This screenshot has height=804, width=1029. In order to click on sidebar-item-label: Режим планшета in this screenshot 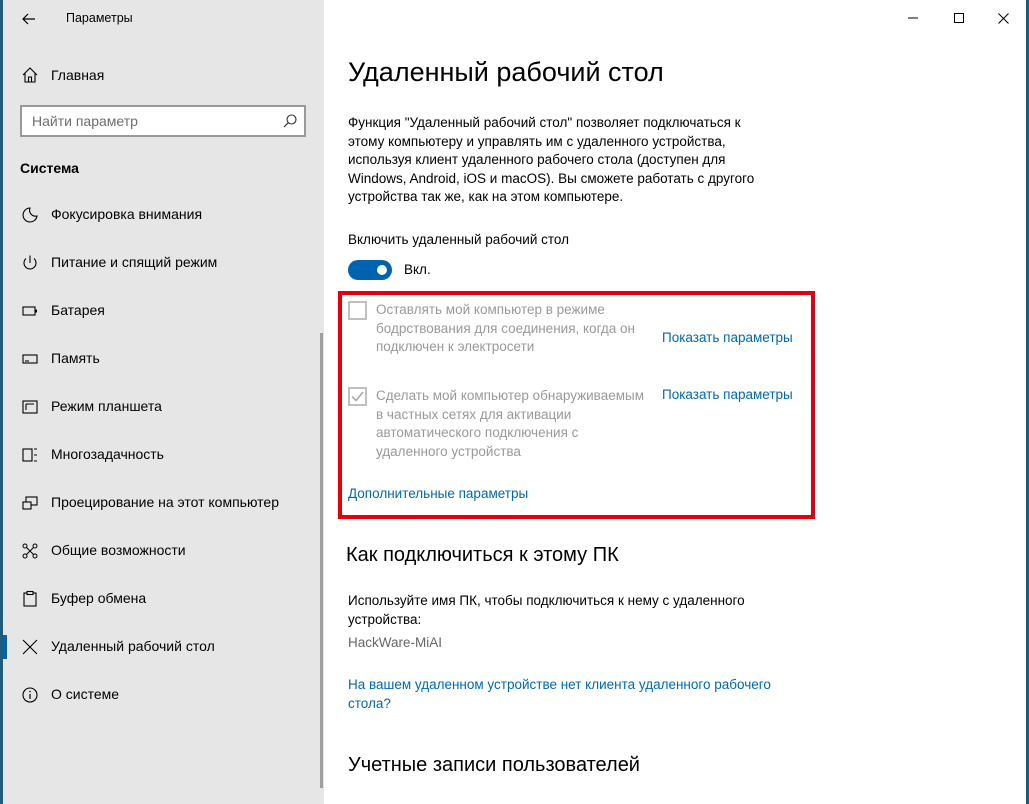, I will do `click(106, 406)`.